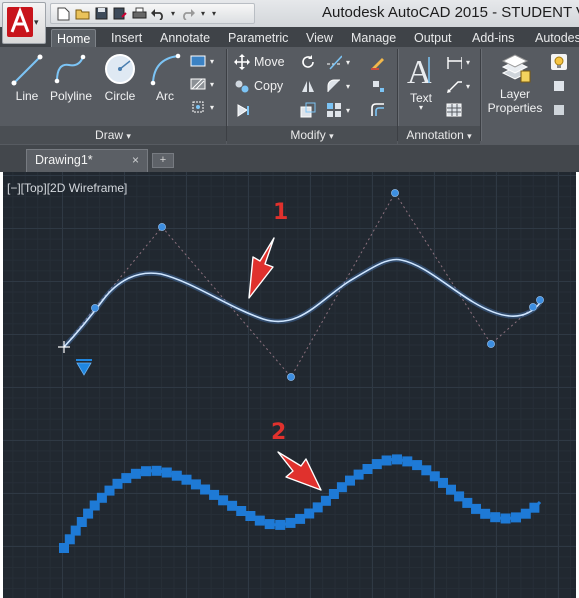 The image size is (579, 598). I want to click on explode-button, so click(378, 86).